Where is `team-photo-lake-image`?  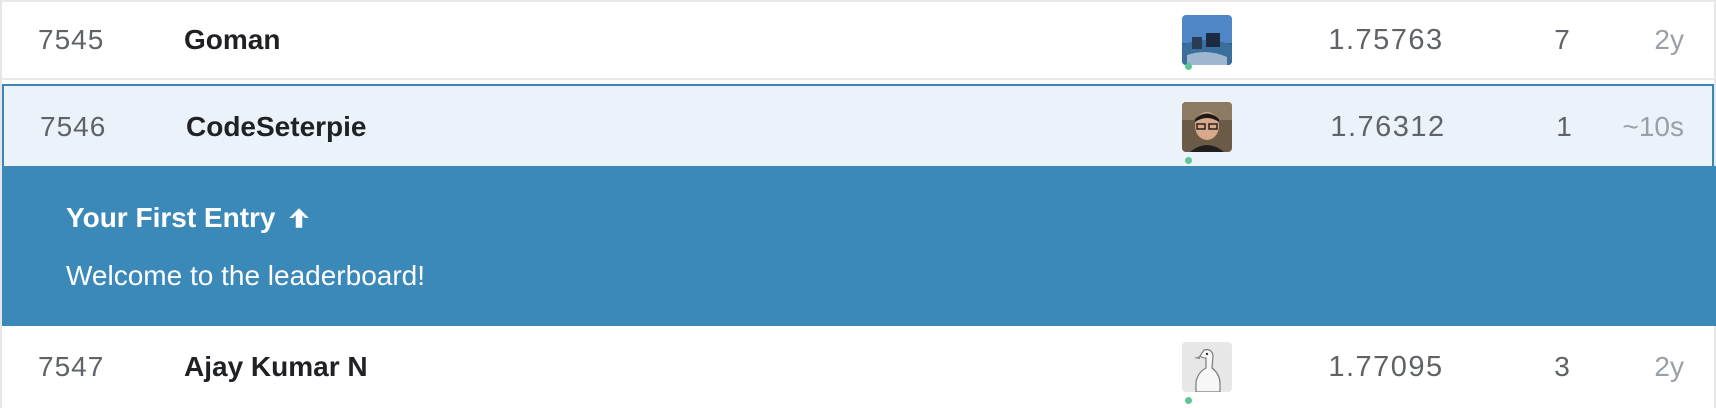
team-photo-lake-image is located at coordinates (1207, 40).